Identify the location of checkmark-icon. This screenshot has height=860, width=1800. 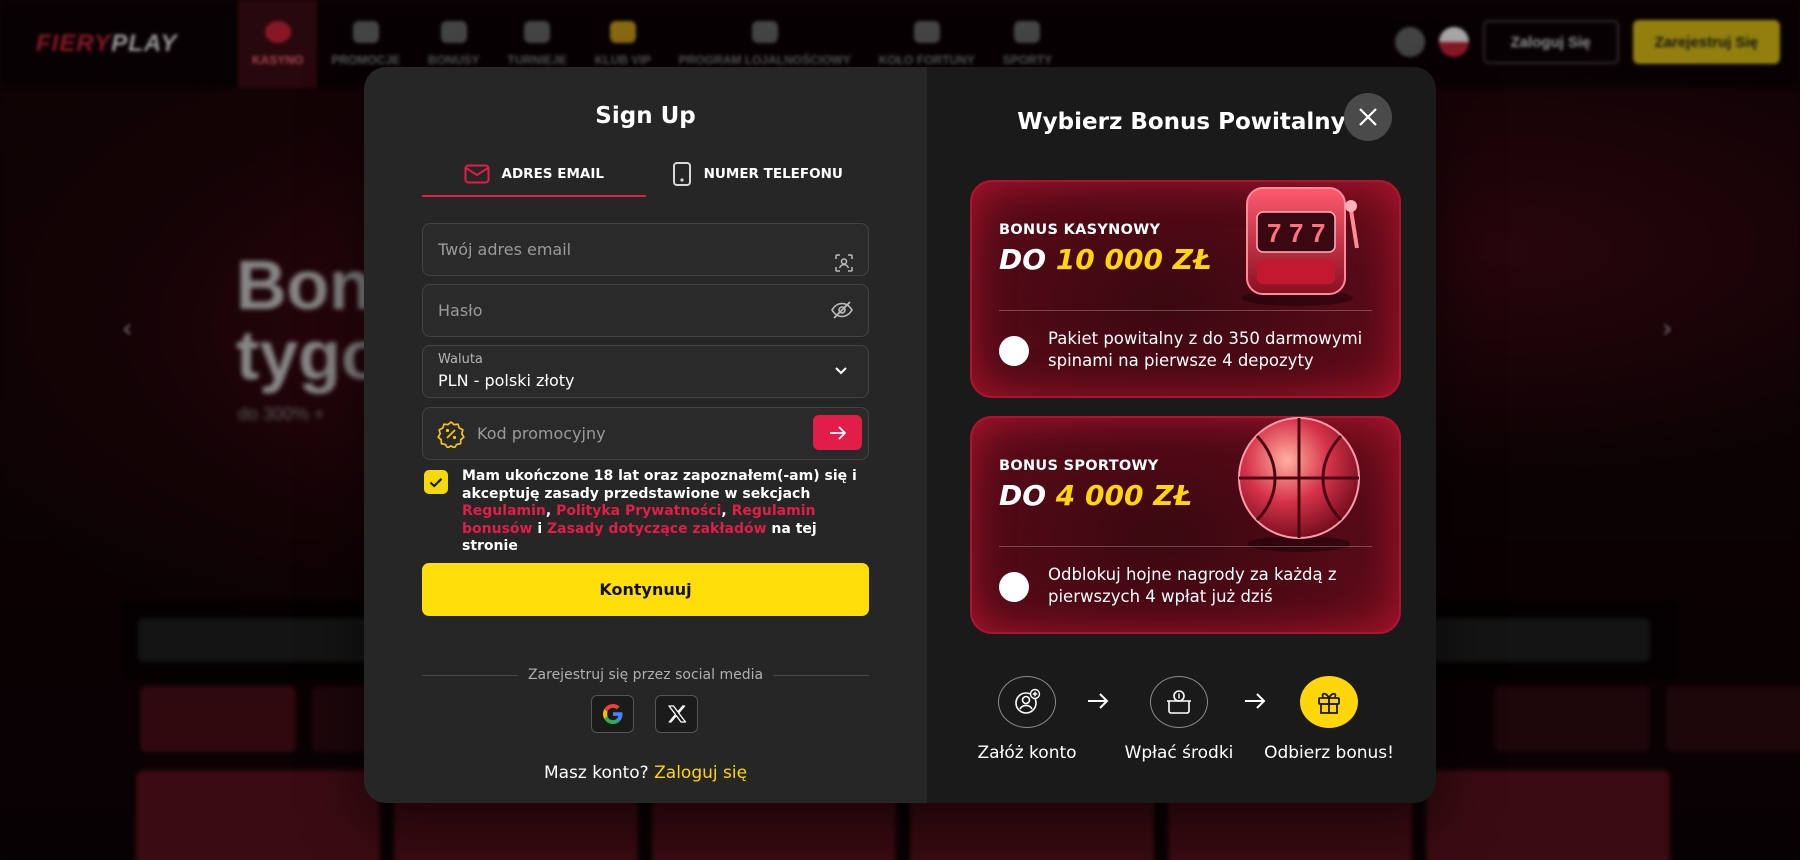
(436, 482).